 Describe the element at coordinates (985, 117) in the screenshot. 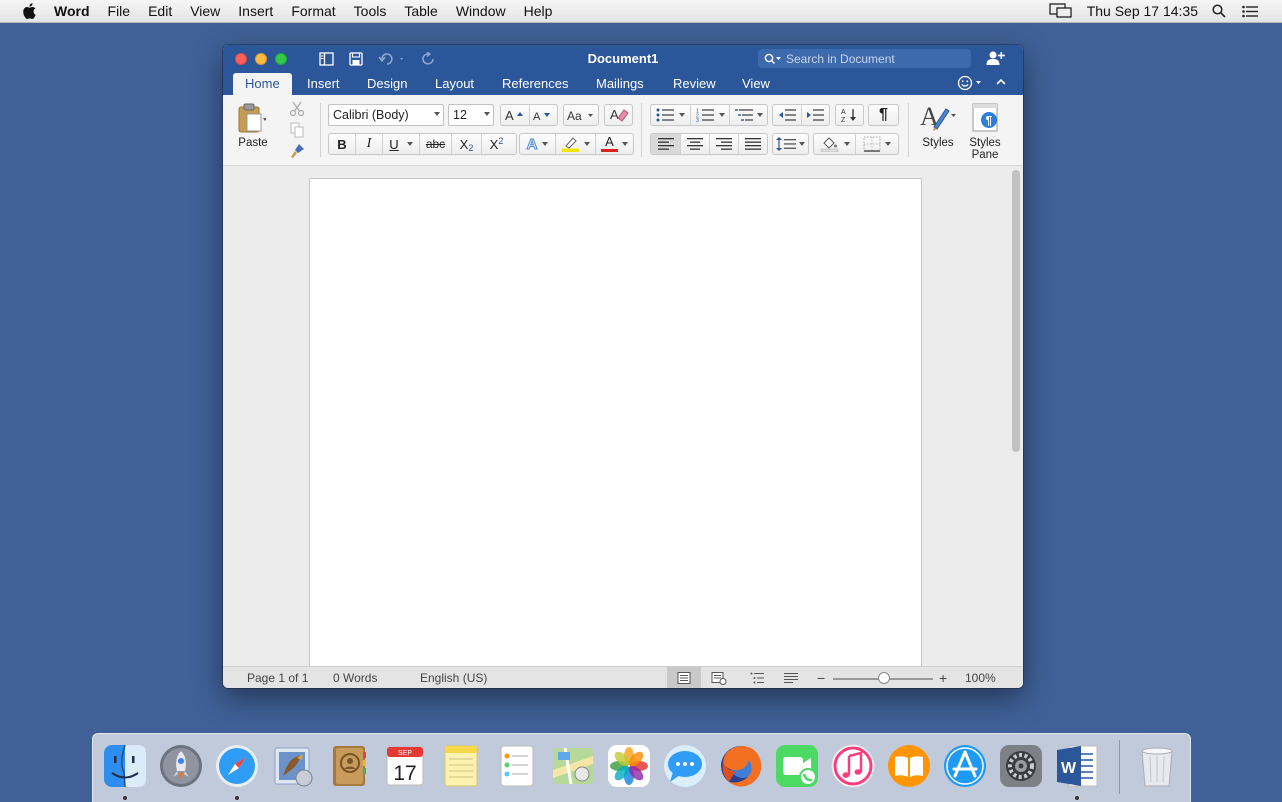

I see `styles-pane-button: ¶` at that location.